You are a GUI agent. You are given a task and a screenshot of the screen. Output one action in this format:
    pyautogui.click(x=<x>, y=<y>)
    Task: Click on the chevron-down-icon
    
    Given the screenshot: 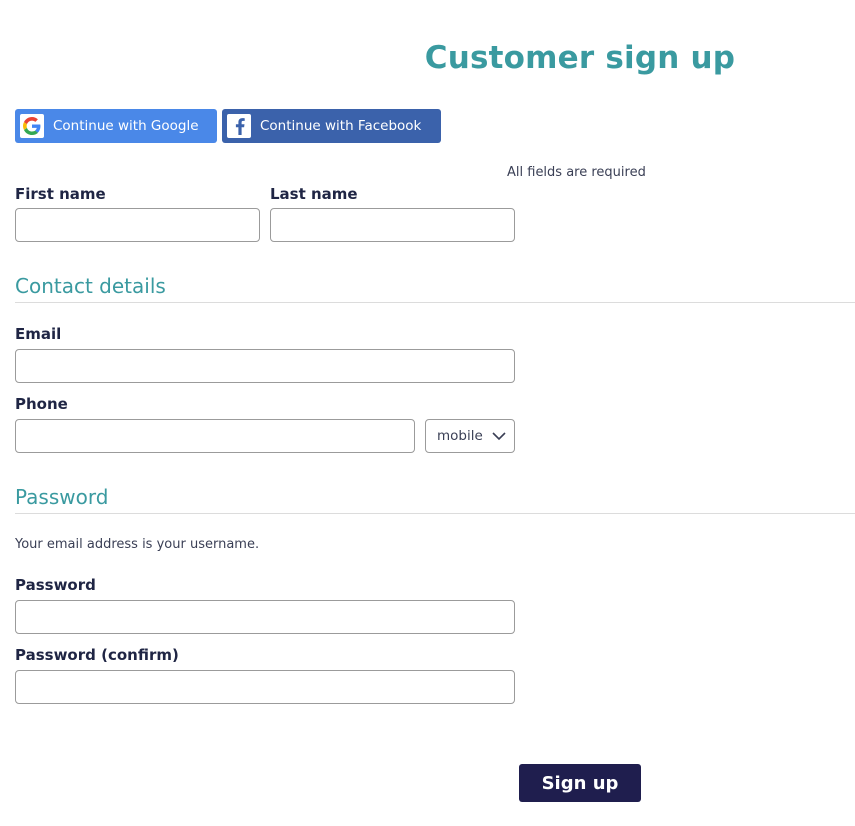 What is the action you would take?
    pyautogui.click(x=499, y=436)
    